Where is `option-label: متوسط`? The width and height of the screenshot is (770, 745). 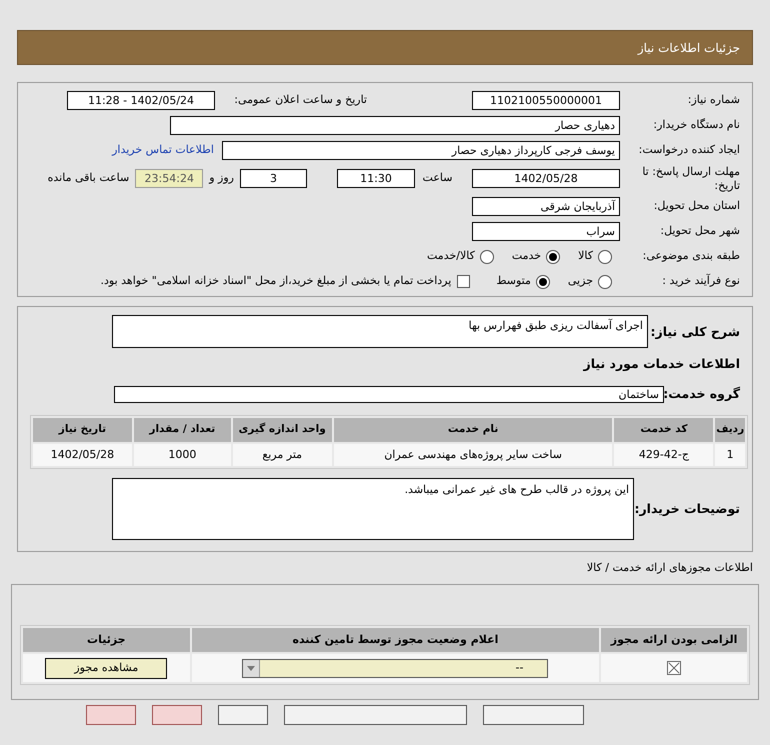
option-label: متوسط is located at coordinates (513, 281).